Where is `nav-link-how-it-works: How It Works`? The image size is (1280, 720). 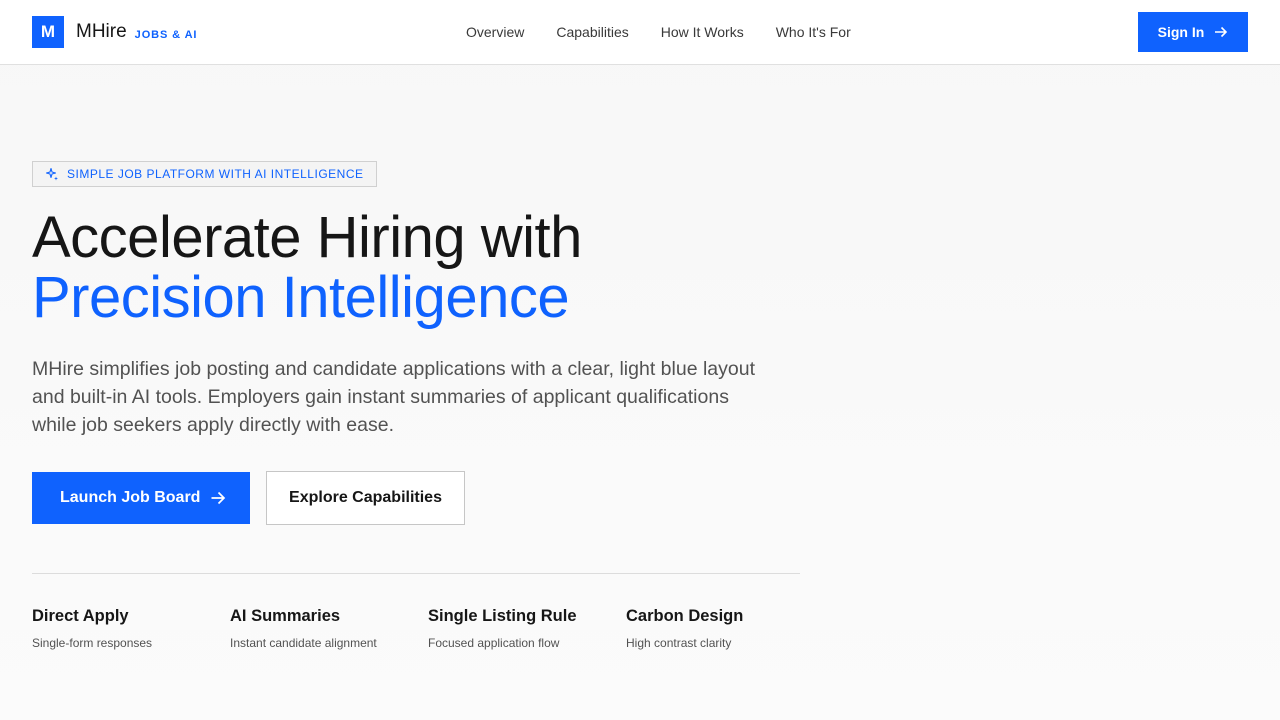
nav-link-how-it-works: How It Works is located at coordinates (702, 32).